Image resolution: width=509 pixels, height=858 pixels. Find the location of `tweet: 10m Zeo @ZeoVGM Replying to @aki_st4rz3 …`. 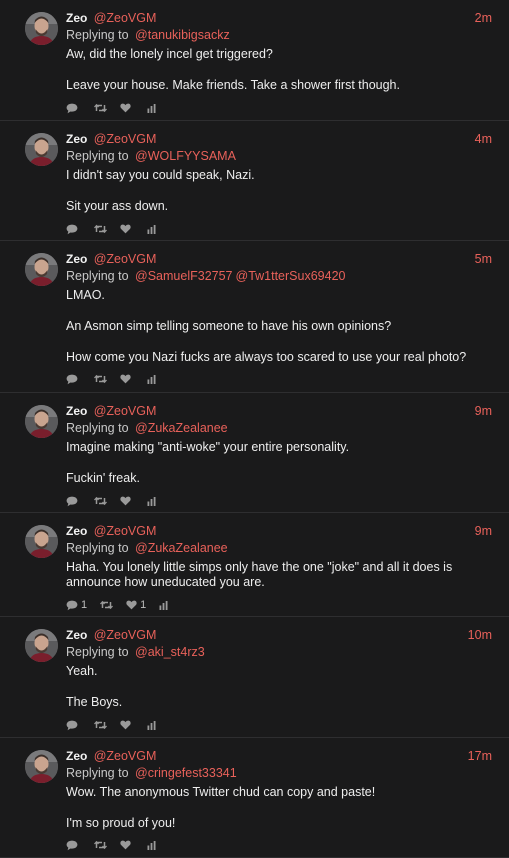

tweet: 10m Zeo @ZeoVGM Replying to @aki_st4rz3 … is located at coordinates (254, 677).